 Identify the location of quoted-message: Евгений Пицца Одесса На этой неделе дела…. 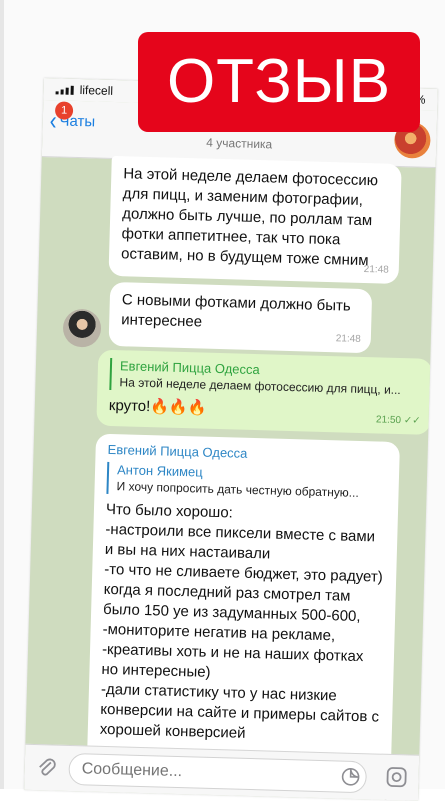
(265, 378).